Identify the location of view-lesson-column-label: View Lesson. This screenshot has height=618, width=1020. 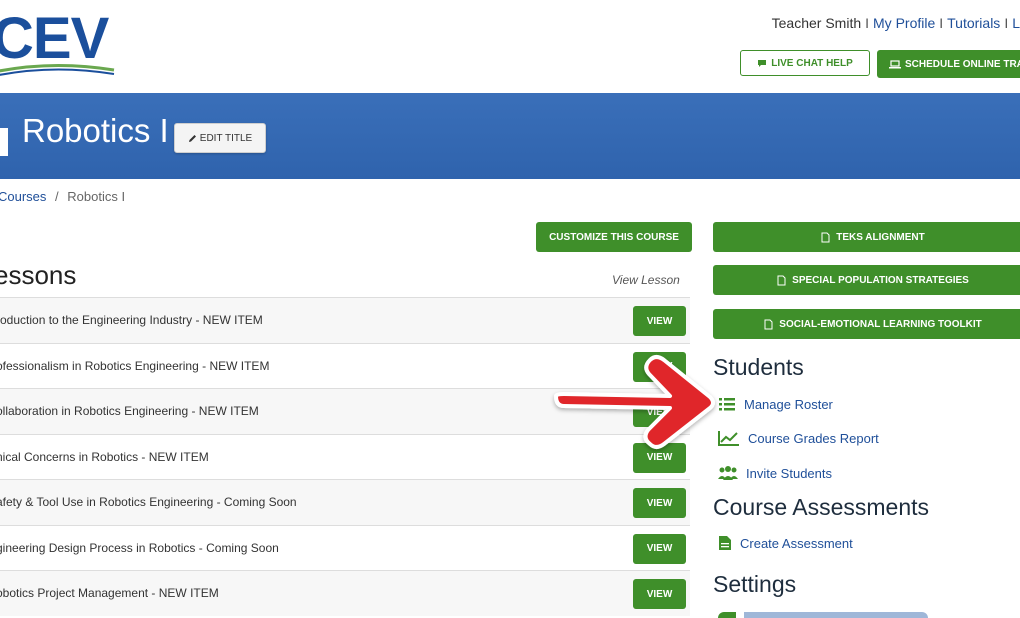
(646, 280).